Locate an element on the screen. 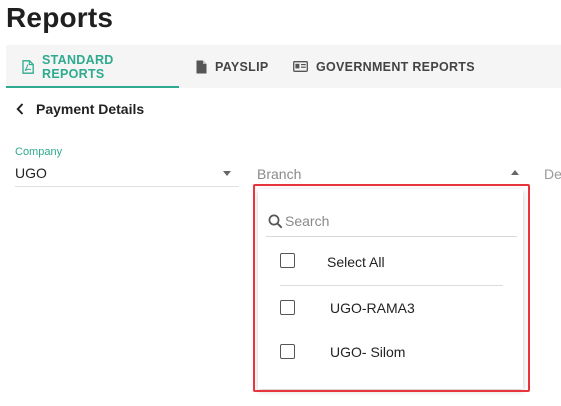 The height and width of the screenshot is (406, 561). document-icon is located at coordinates (201, 67).